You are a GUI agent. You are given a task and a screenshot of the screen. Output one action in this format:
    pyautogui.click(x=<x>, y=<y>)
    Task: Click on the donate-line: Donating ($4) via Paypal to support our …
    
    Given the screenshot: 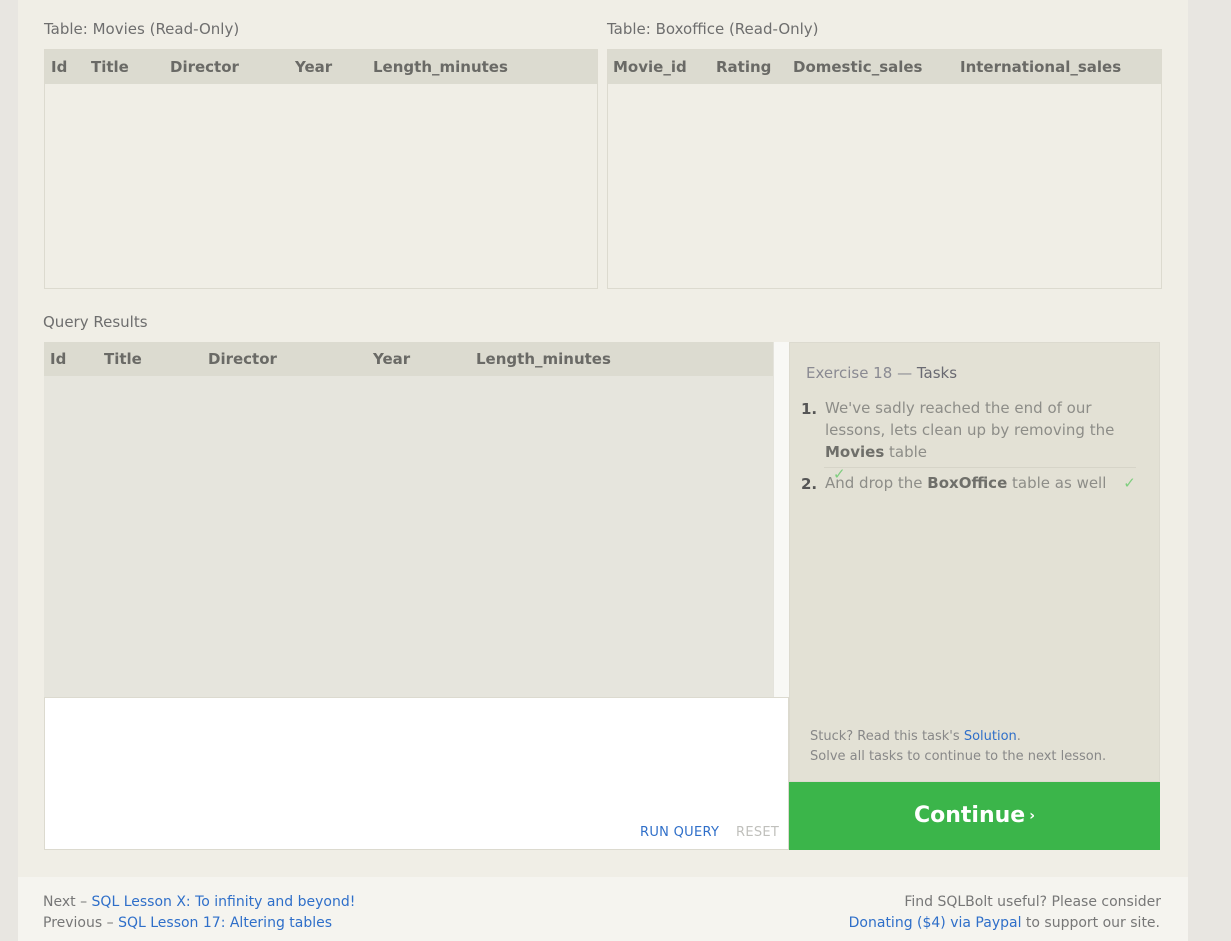 What is the action you would take?
    pyautogui.click(x=1004, y=923)
    